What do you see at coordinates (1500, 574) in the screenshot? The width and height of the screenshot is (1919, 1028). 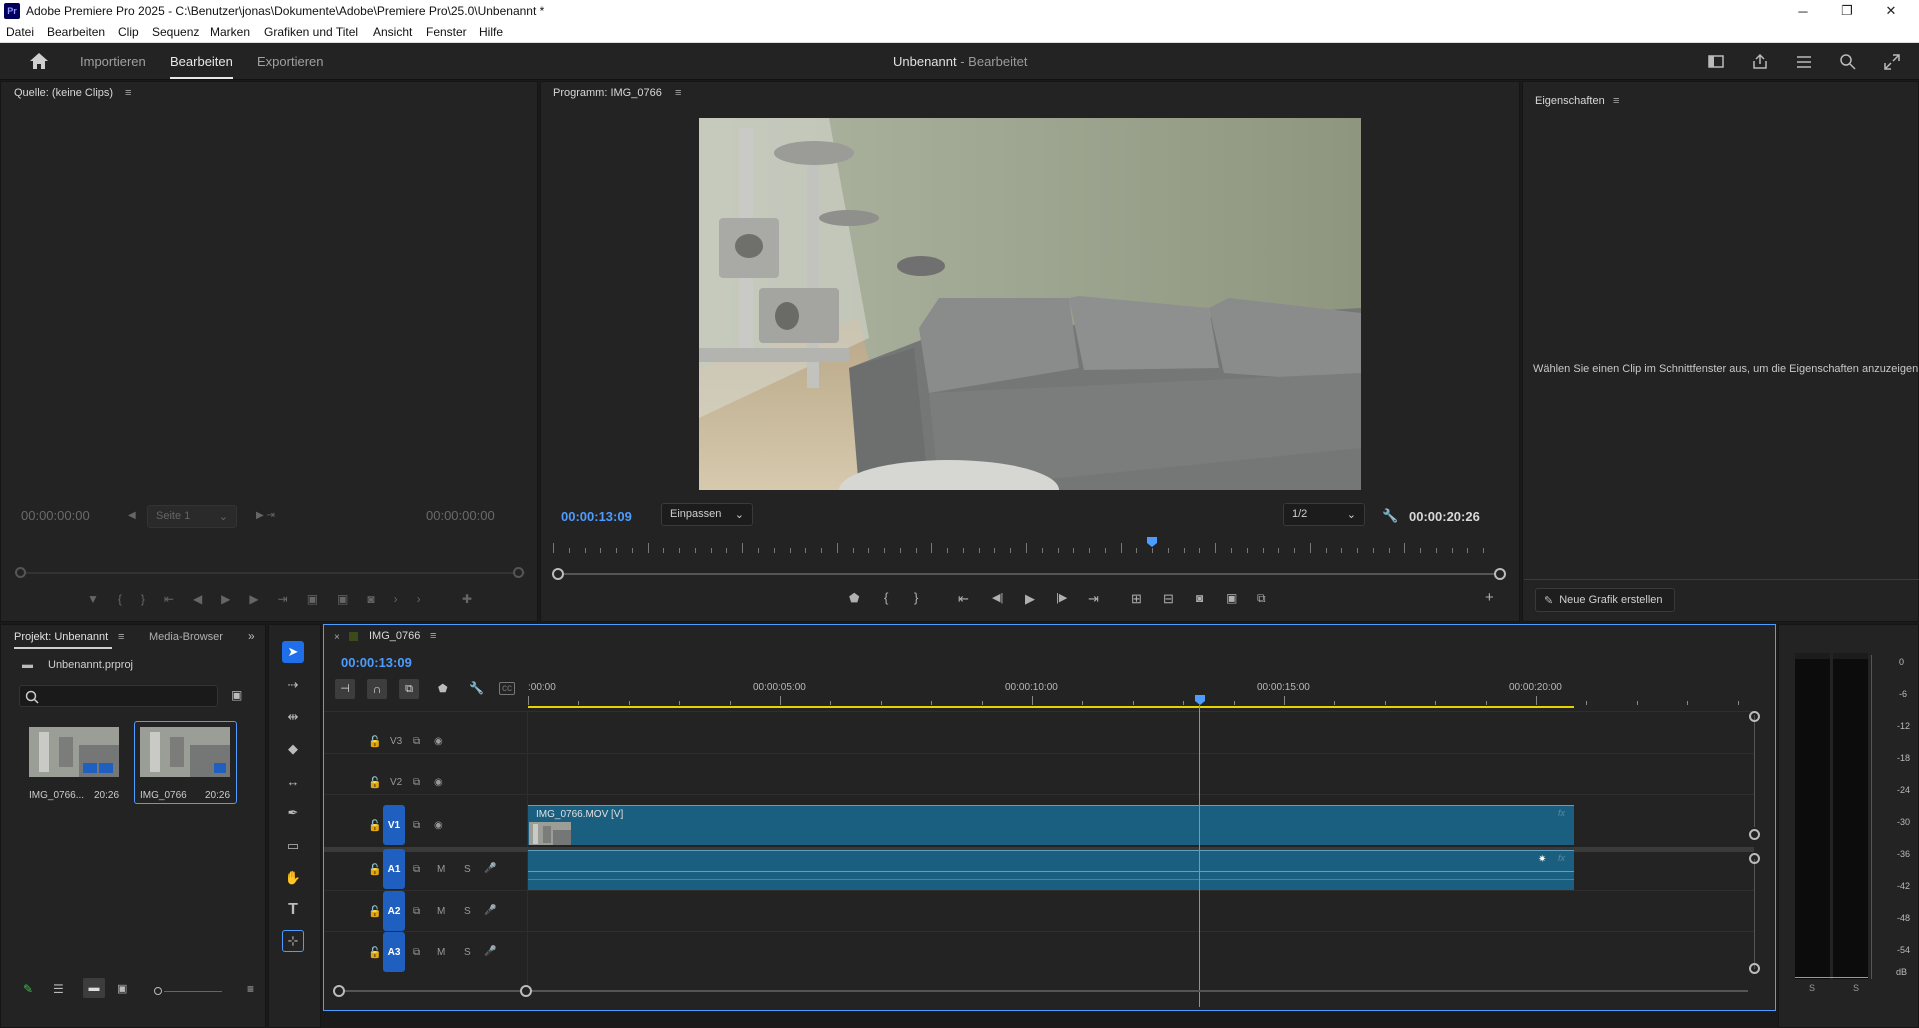 I see `program-zoom-end-handle` at bounding box center [1500, 574].